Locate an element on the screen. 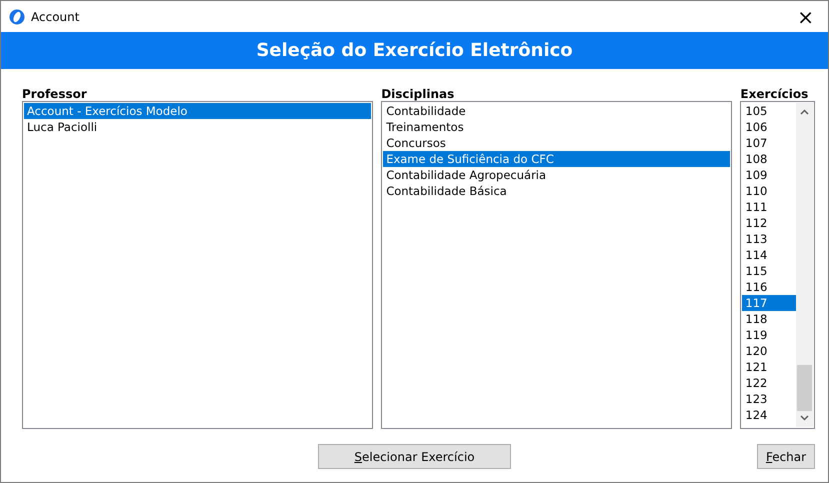 This screenshot has height=483, width=829. scroll-thumb is located at coordinates (804, 388).